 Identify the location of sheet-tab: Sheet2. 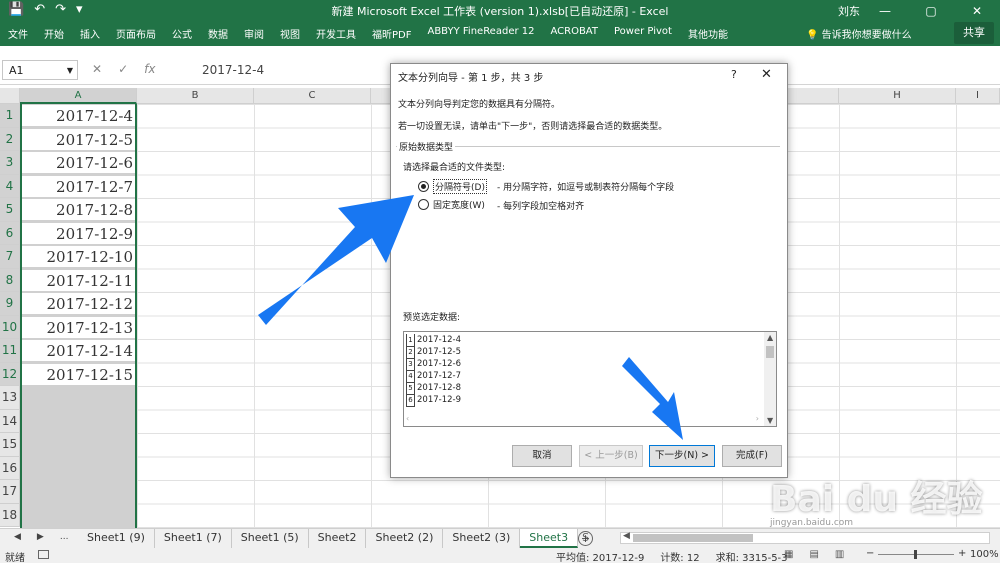
(338, 538).